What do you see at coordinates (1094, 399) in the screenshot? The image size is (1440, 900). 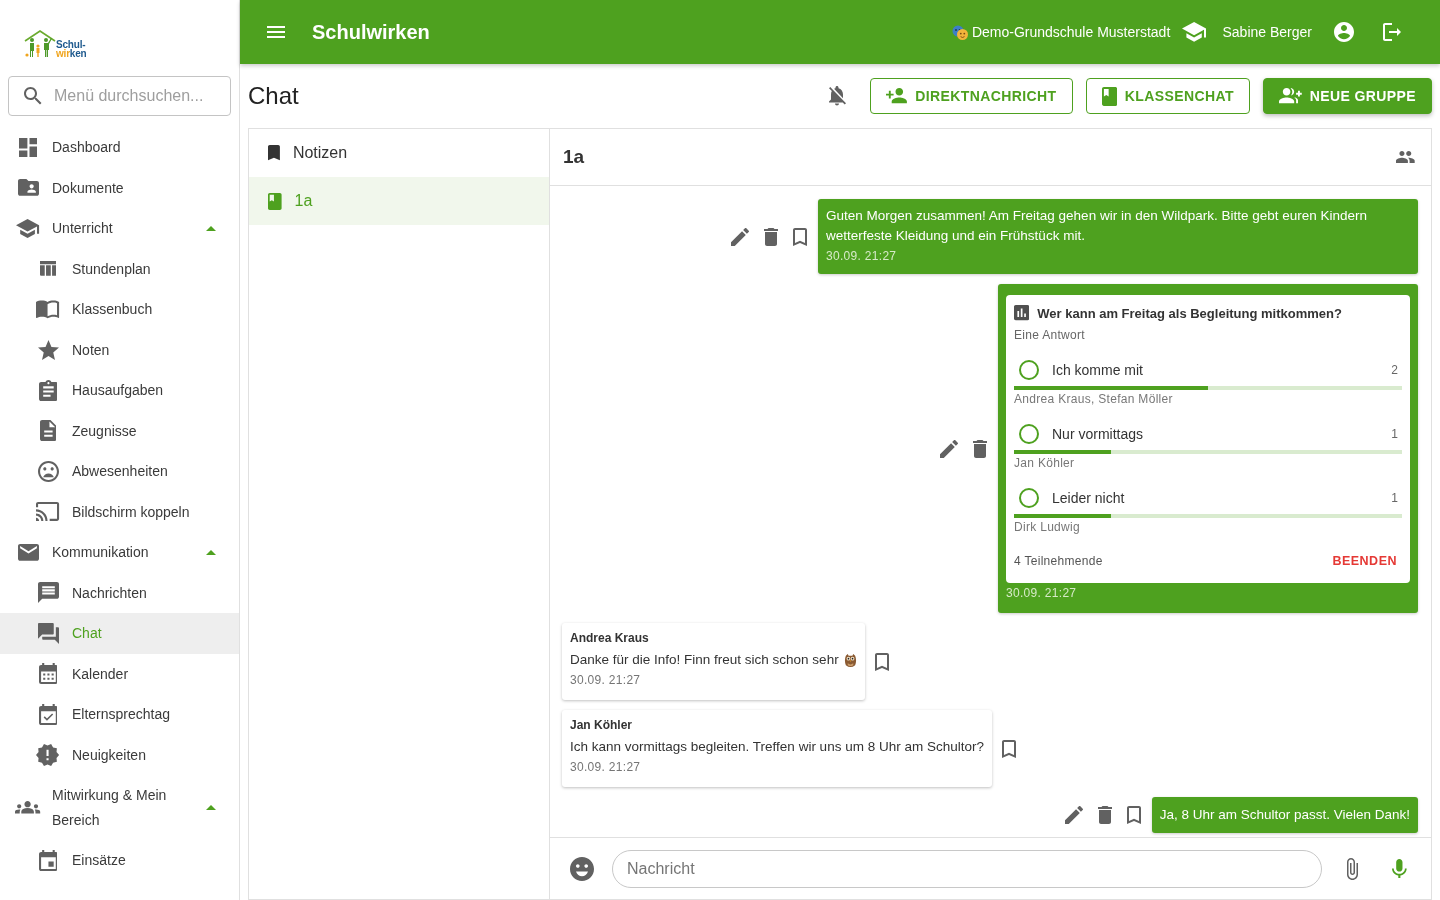 I see `voter-names: Andrea Kraus, Stefan Möller` at bounding box center [1094, 399].